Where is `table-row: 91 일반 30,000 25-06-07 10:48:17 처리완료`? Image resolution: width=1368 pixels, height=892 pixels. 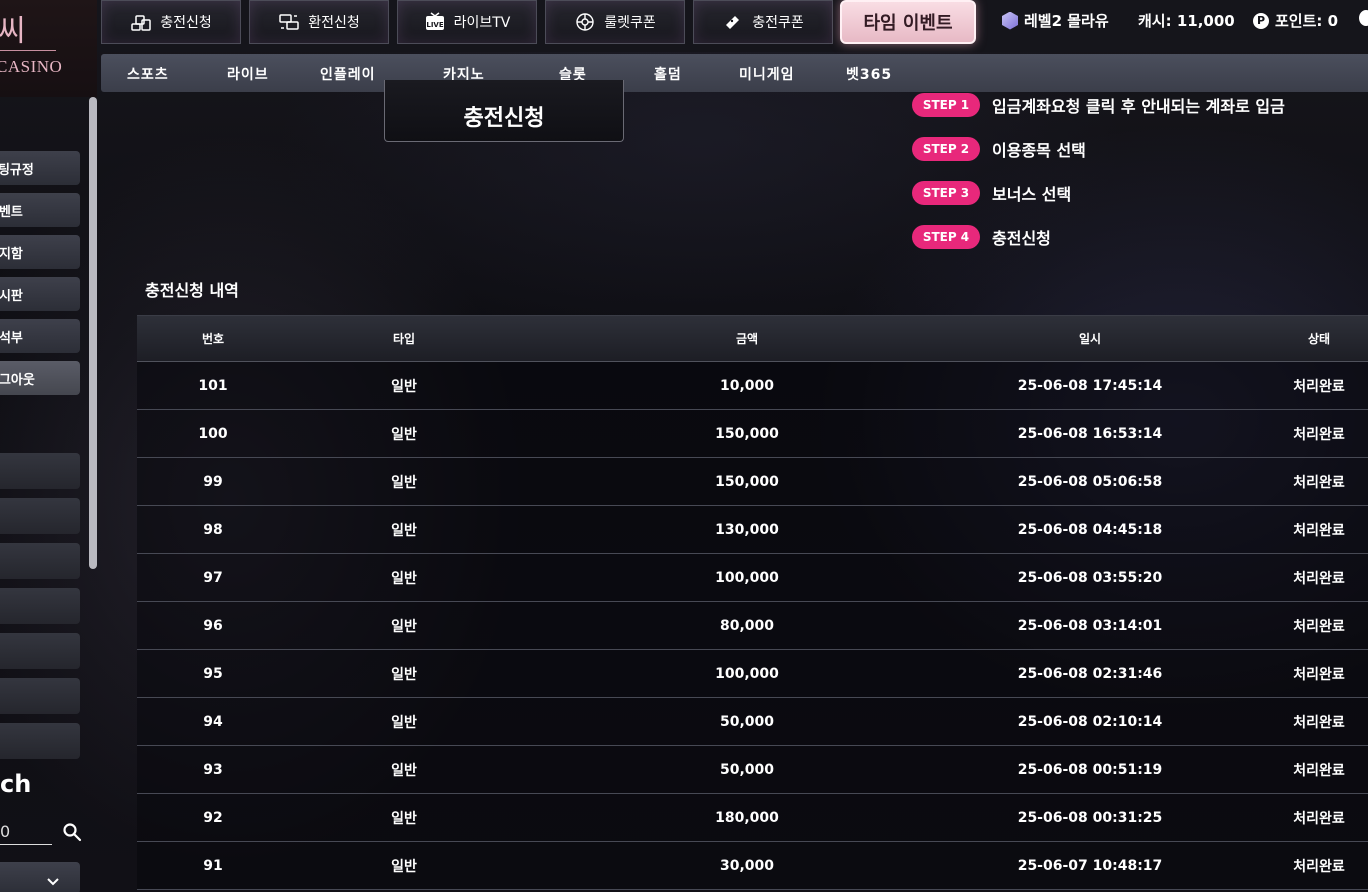
table-row: 91 일반 30,000 25-06-07 10:48:17 처리완료 is located at coordinates (752, 866).